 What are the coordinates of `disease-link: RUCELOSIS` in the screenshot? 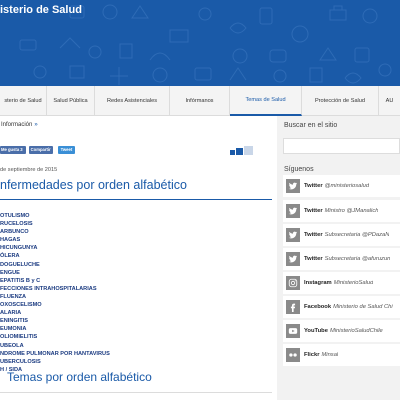 It's located at (136, 224).